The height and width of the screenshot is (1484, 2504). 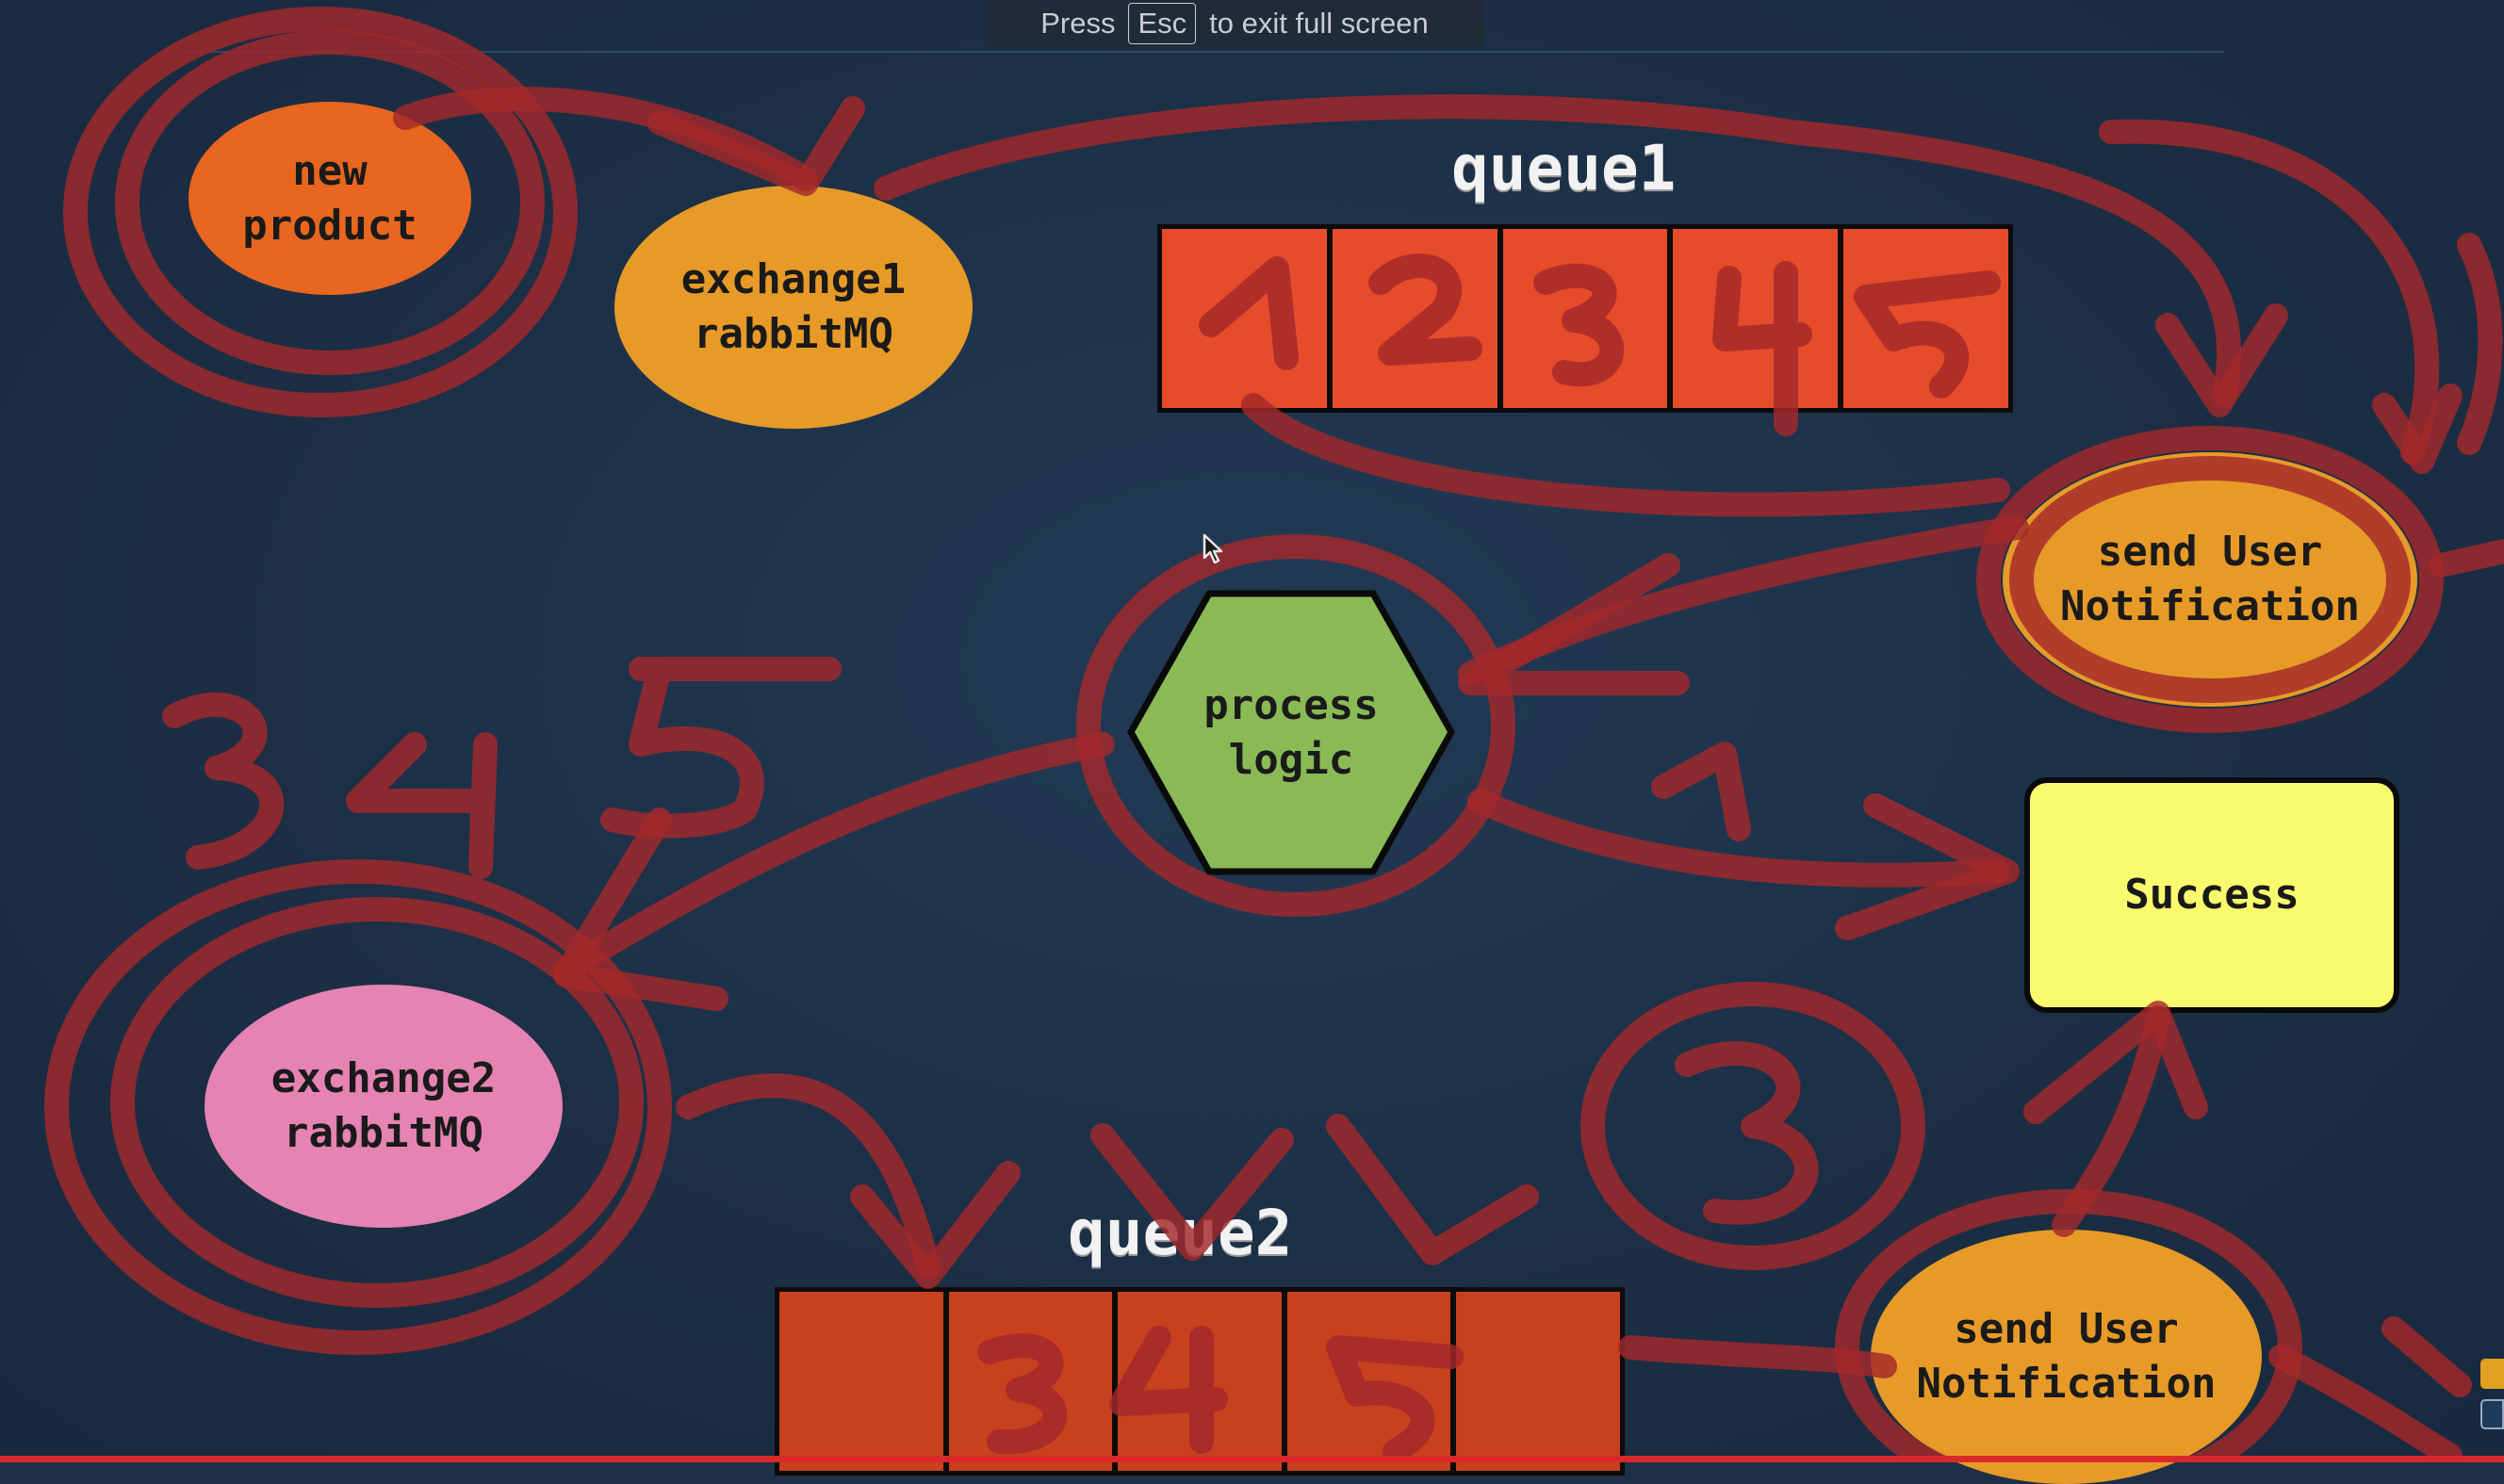 I want to click on progress-bar, so click(x=1252, y=1459).